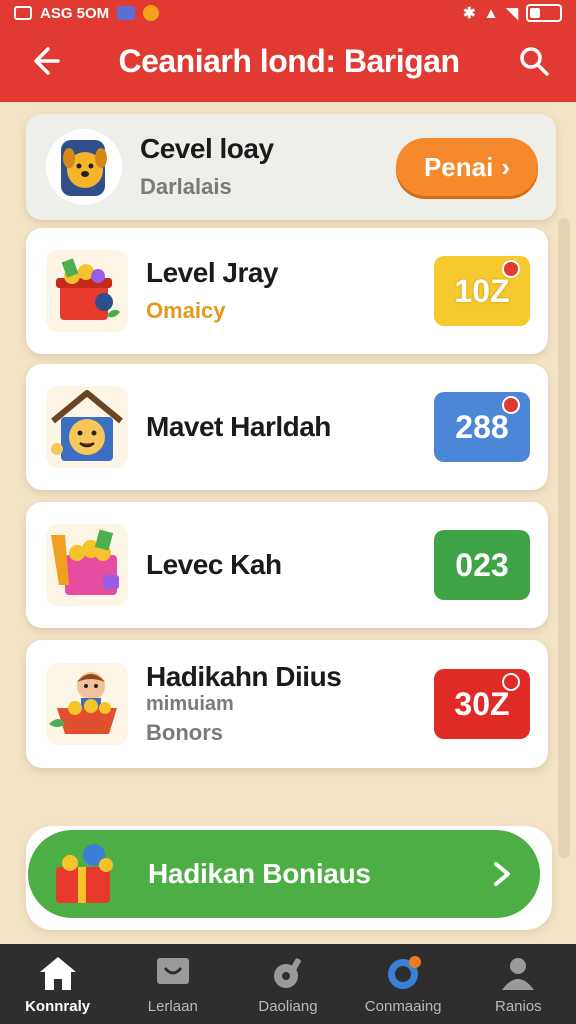  I want to click on house-bear-icon, so click(87, 427).